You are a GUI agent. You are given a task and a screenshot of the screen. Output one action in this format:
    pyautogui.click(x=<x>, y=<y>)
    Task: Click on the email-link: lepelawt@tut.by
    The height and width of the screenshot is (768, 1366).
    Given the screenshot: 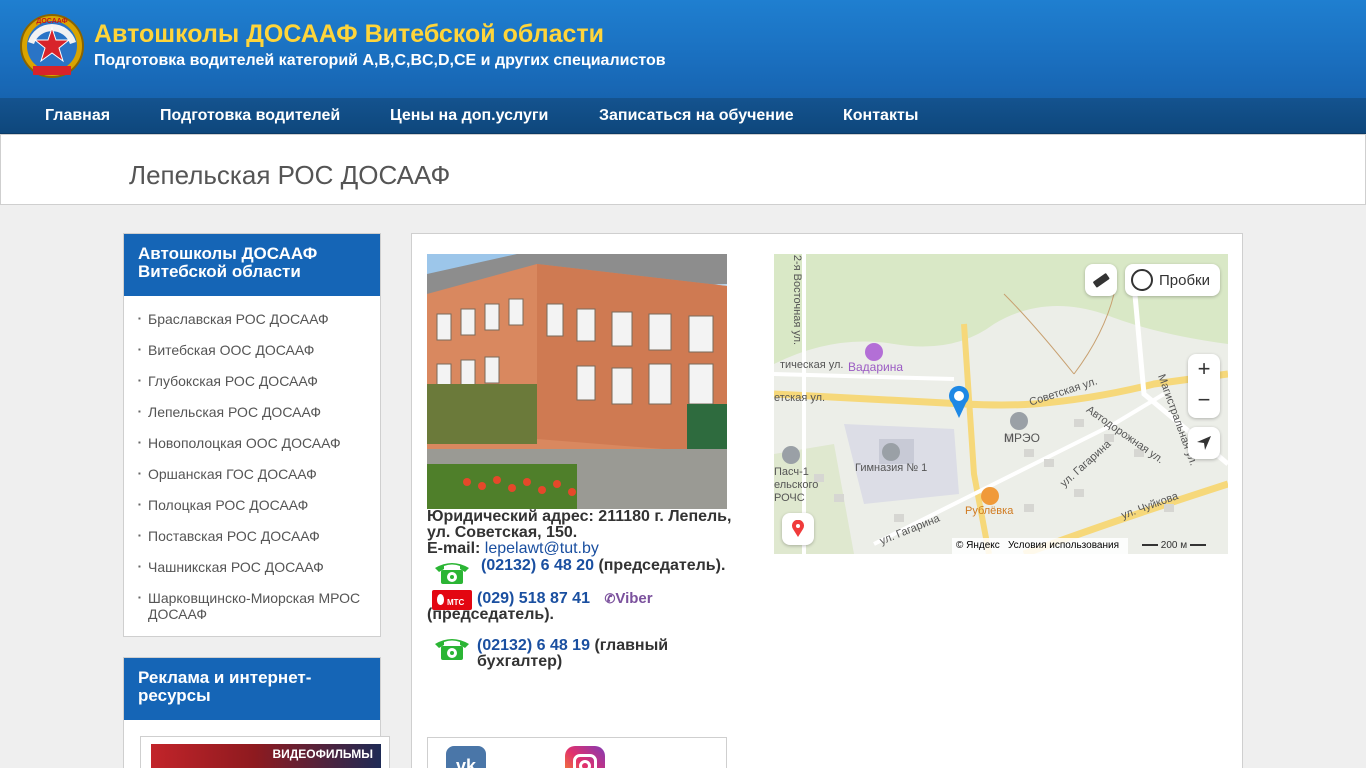 What is the action you would take?
    pyautogui.click(x=542, y=548)
    